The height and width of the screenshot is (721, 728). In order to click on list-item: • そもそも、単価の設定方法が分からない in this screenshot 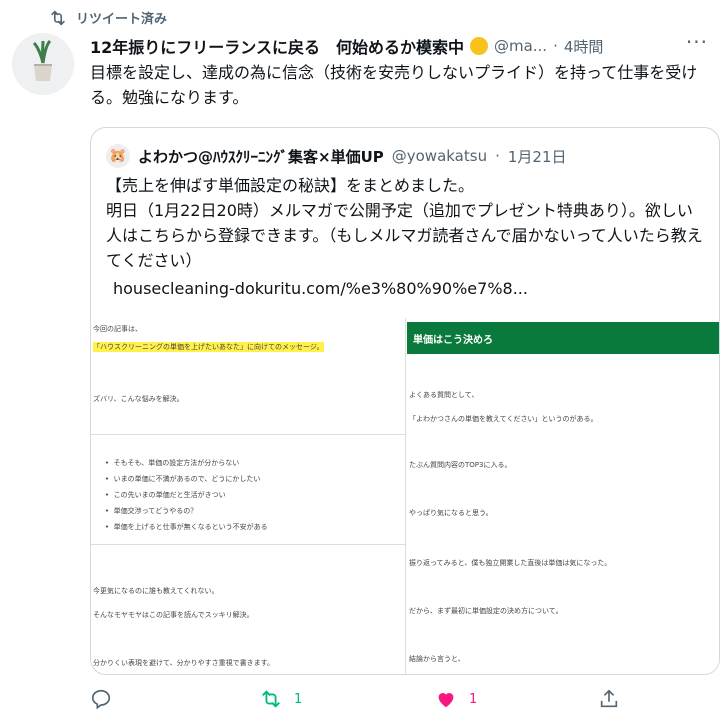, I will do `click(172, 463)`.